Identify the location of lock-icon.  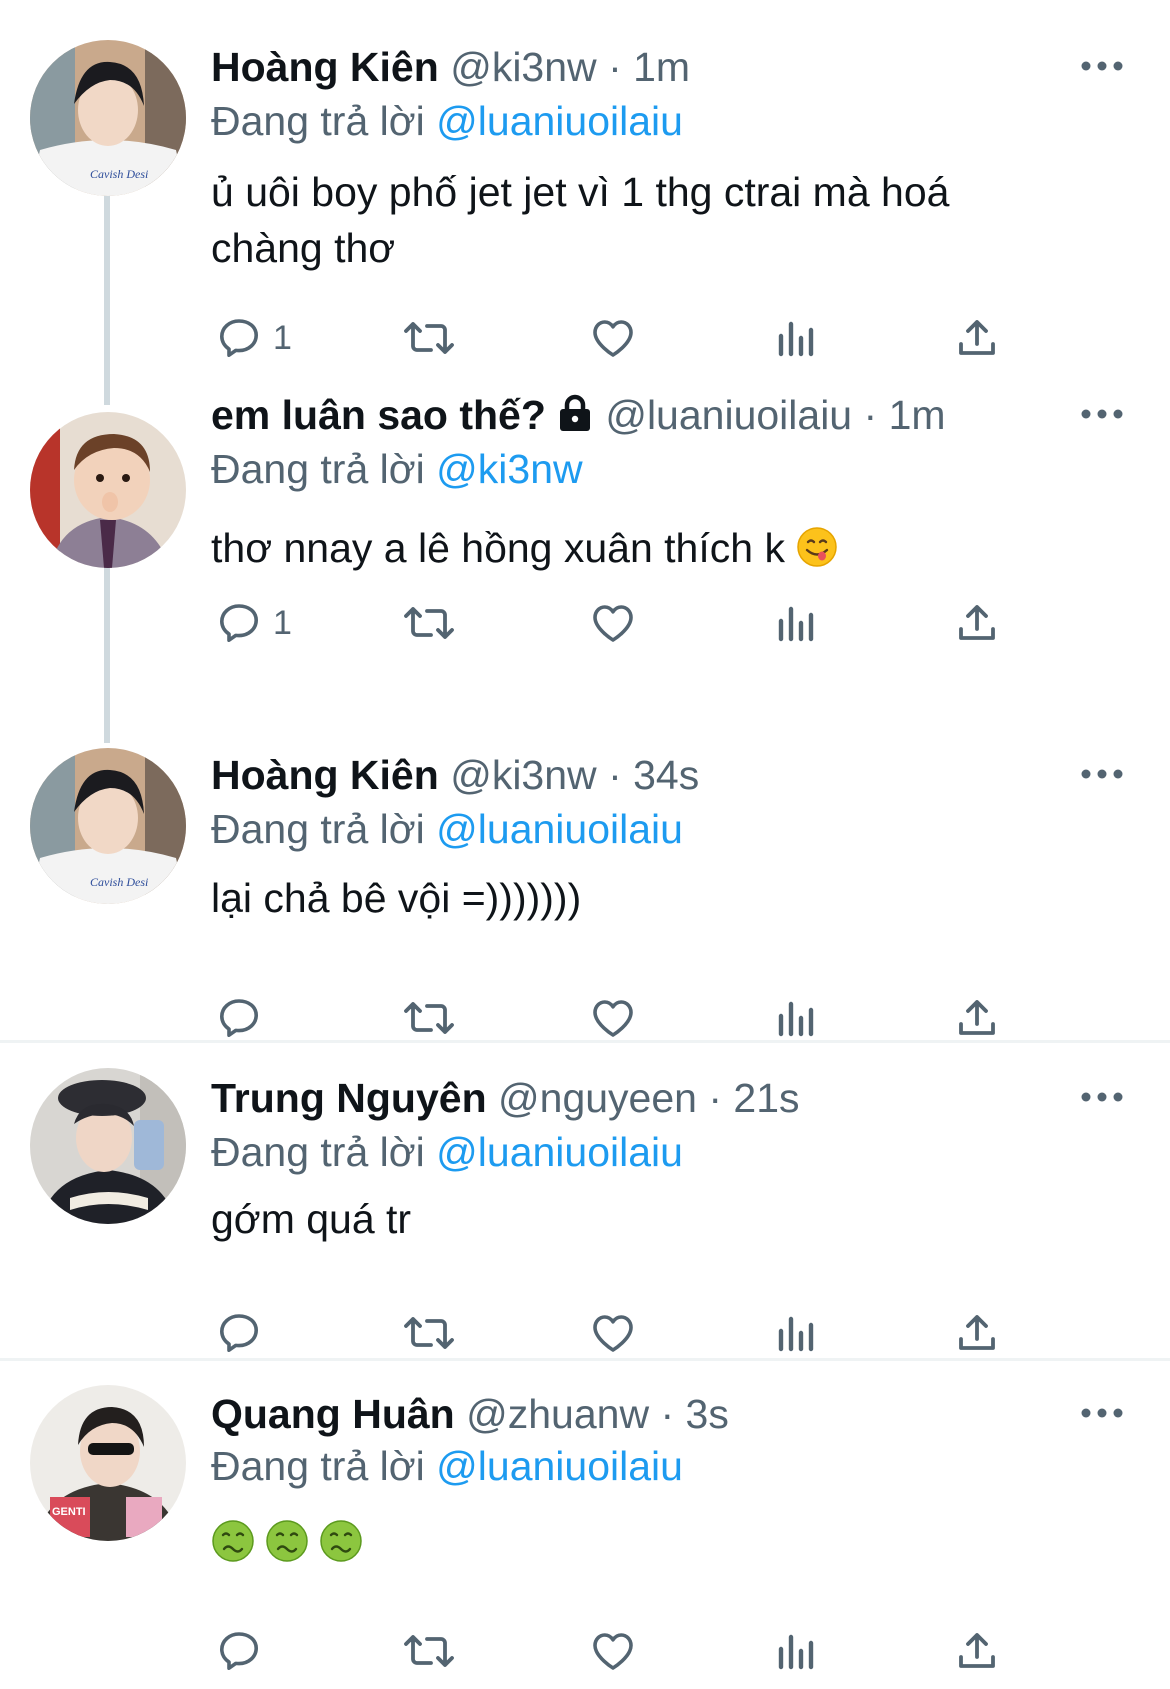
(574, 412).